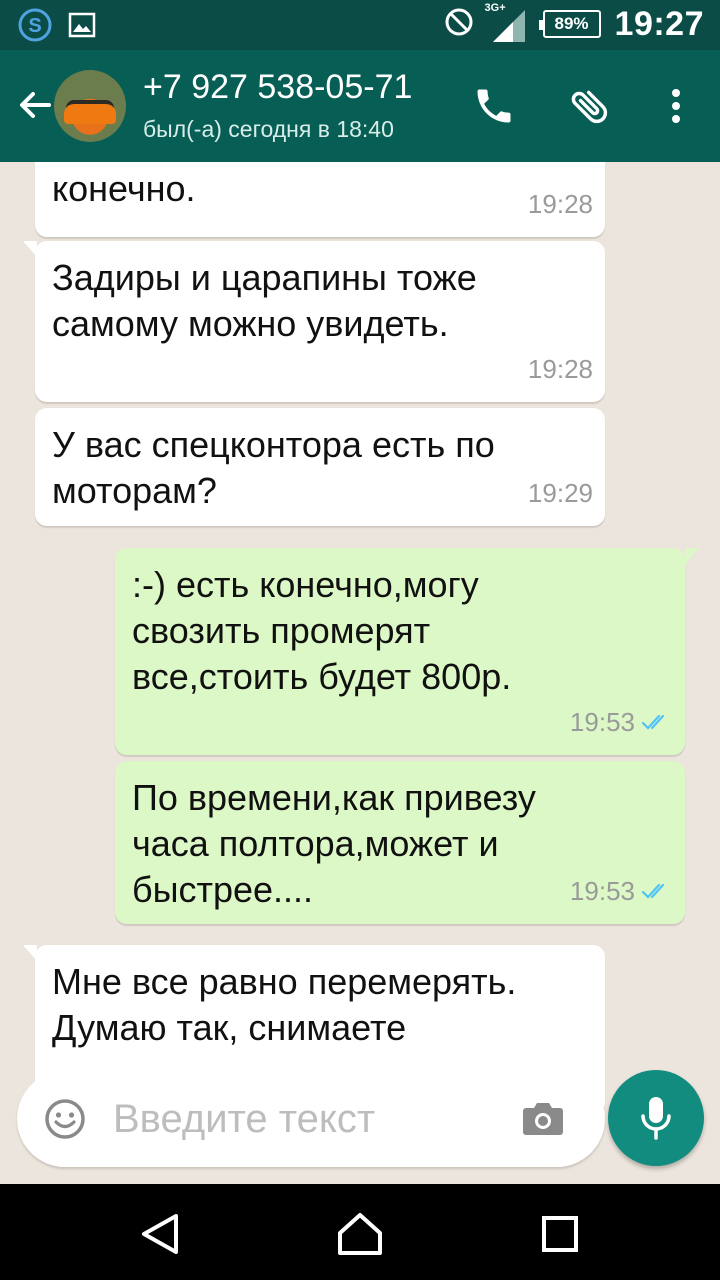  I want to click on message-incoming: У вас спецконтора есть по моторам? 19:29, so click(320, 467).